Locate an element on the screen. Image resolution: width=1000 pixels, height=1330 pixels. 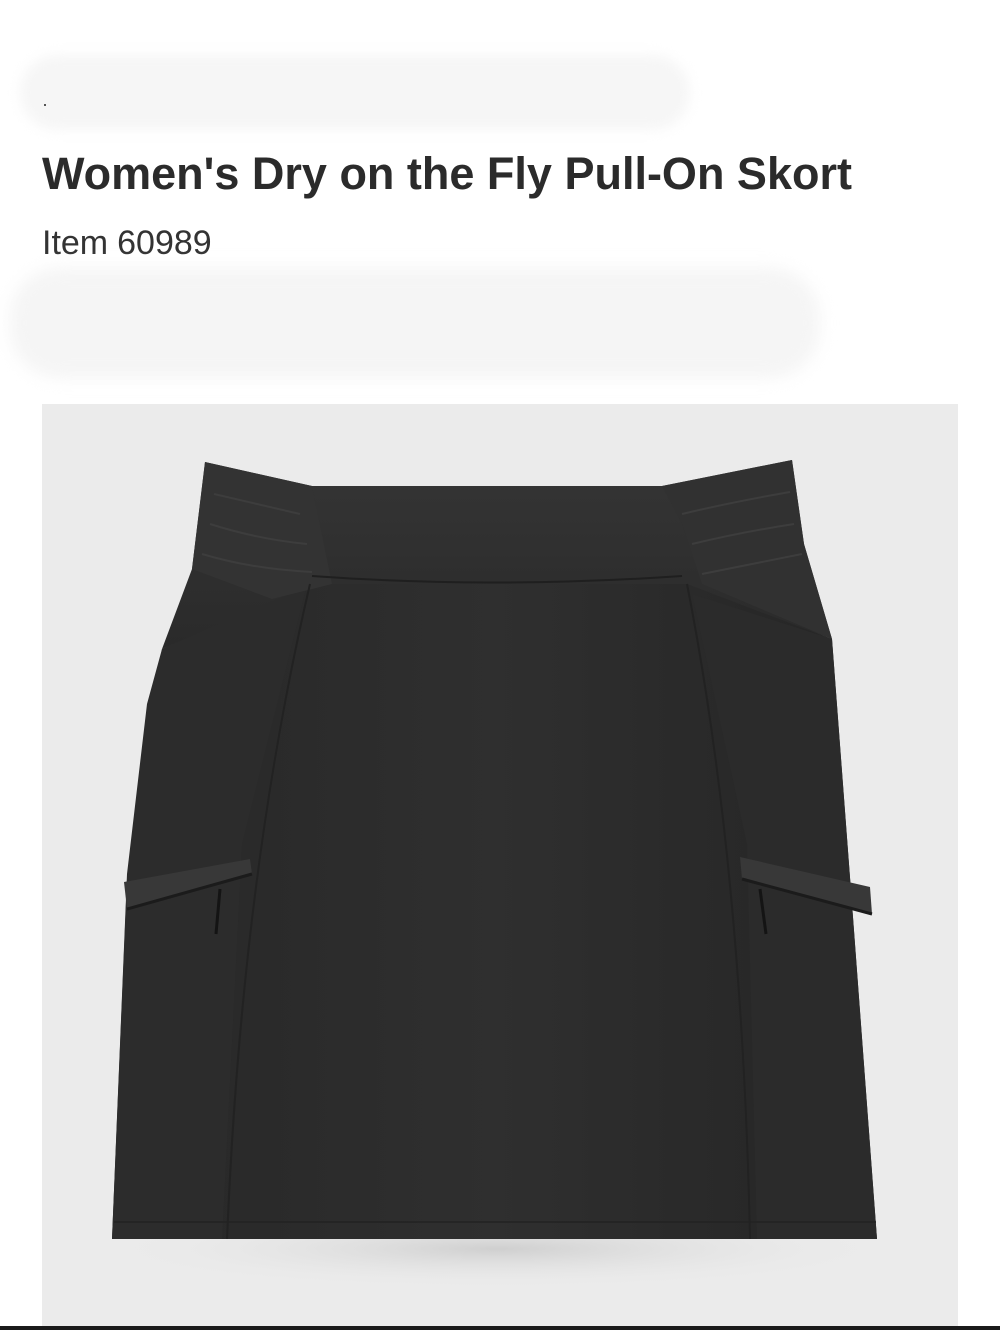
product-title: Women's Dry on the Fly Pull-On Skort is located at coordinates (447, 173).